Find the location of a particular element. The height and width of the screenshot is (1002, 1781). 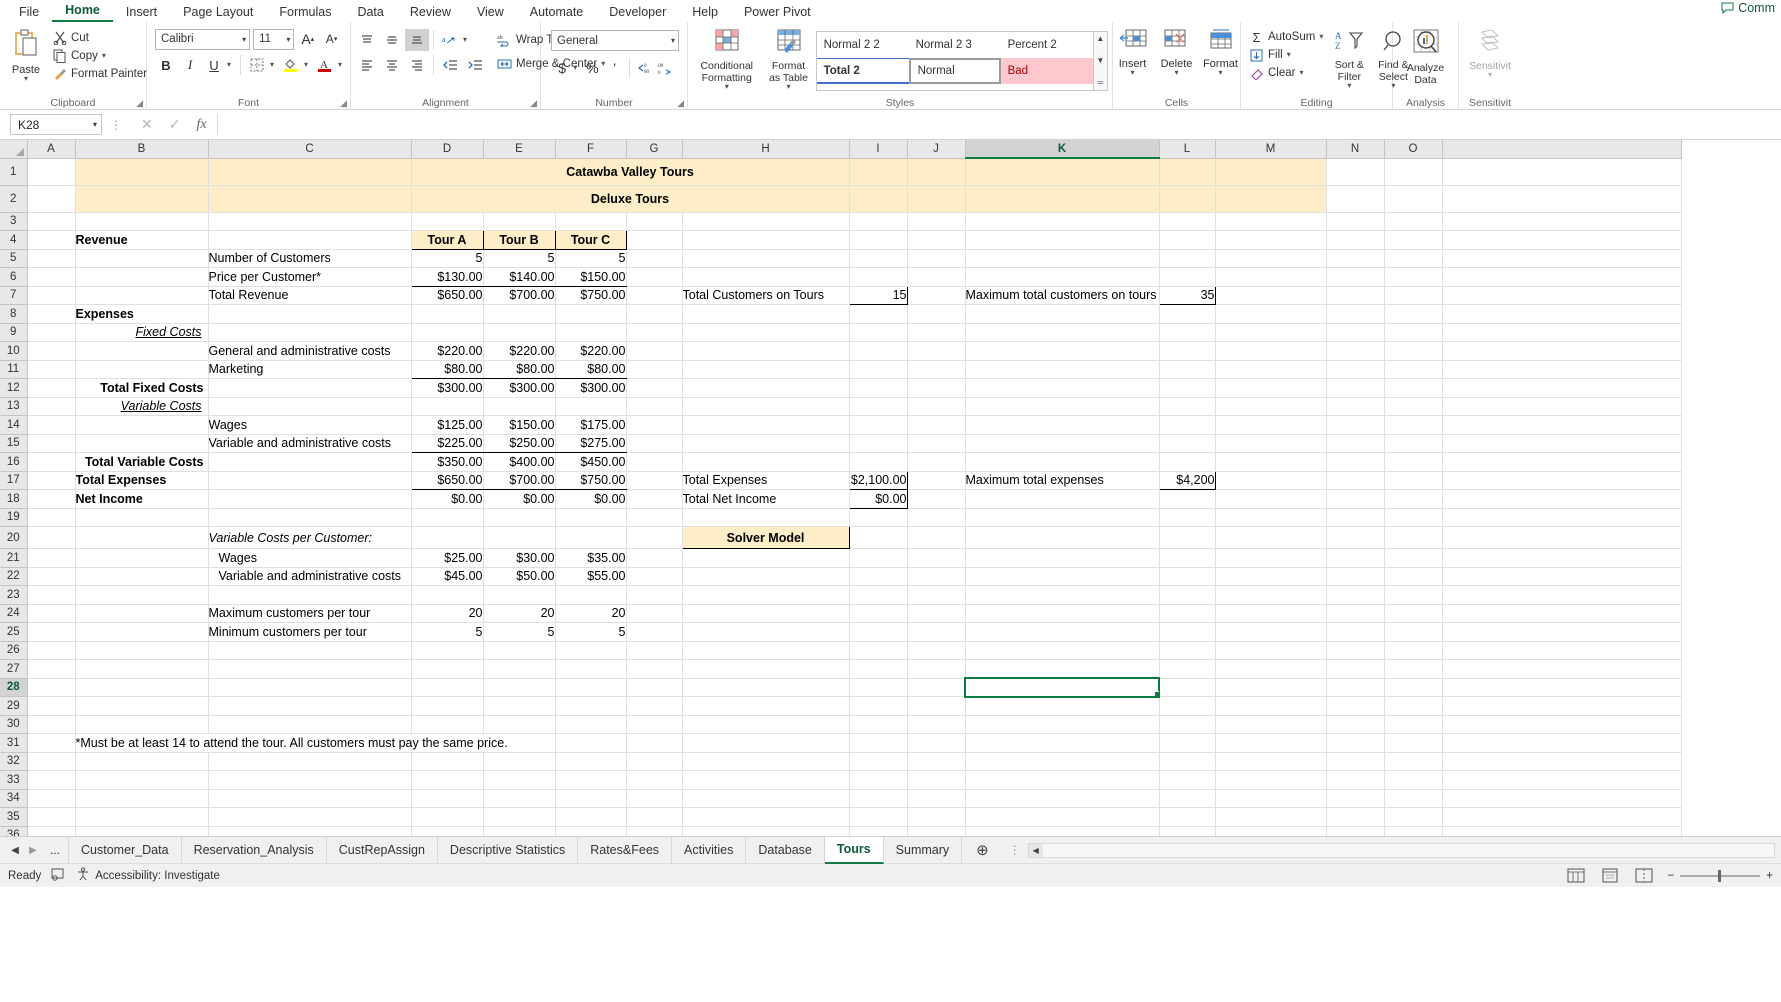

cell-total-fixed-costs-label: Total Fixed Costs is located at coordinates (142, 388).